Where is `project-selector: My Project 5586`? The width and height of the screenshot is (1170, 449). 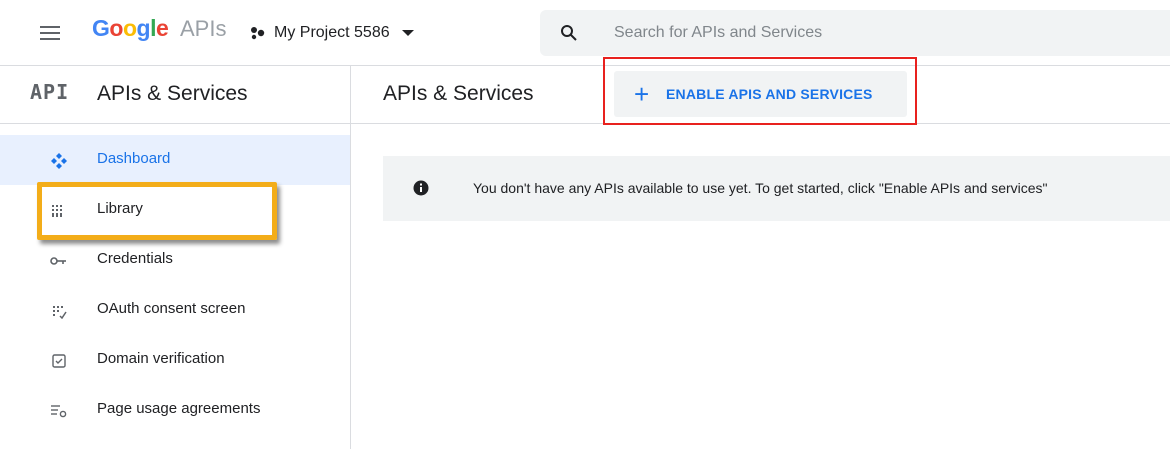
project-selector: My Project 5586 is located at coordinates (333, 33).